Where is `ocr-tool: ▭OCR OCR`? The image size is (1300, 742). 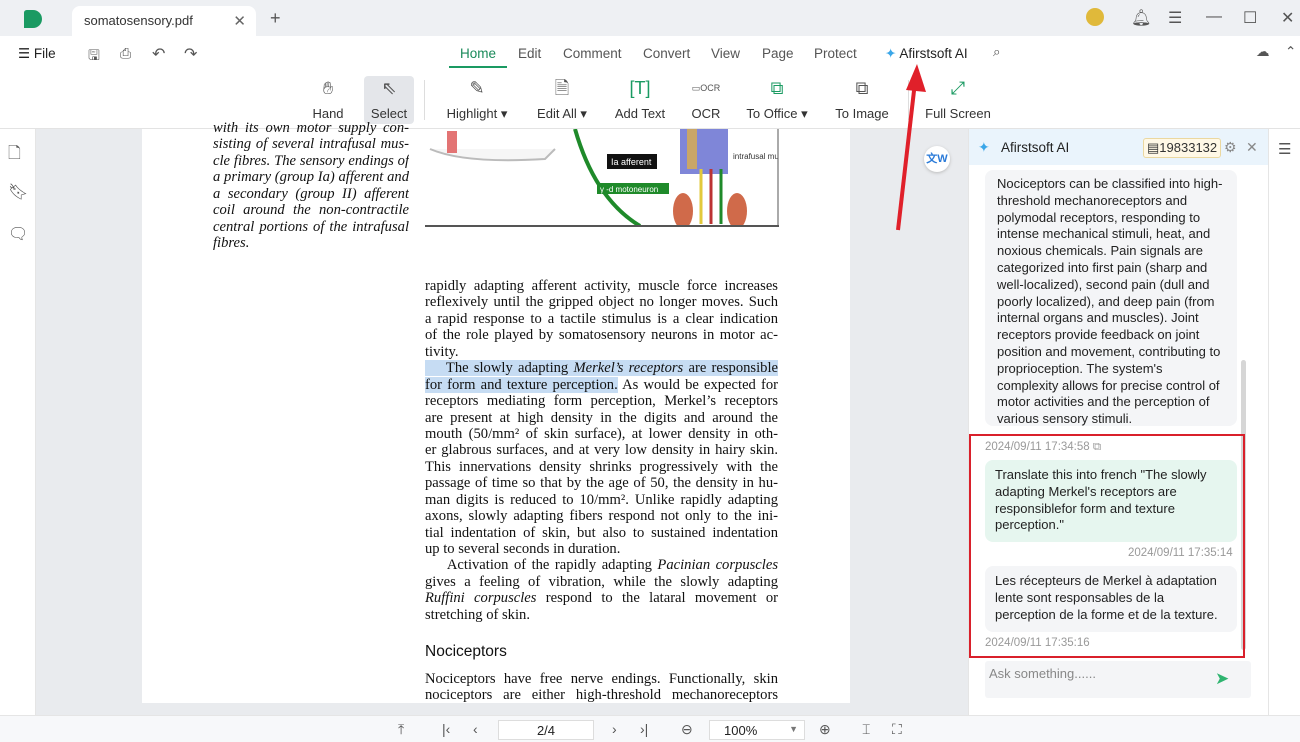
ocr-tool: ▭OCR OCR is located at coordinates (706, 100).